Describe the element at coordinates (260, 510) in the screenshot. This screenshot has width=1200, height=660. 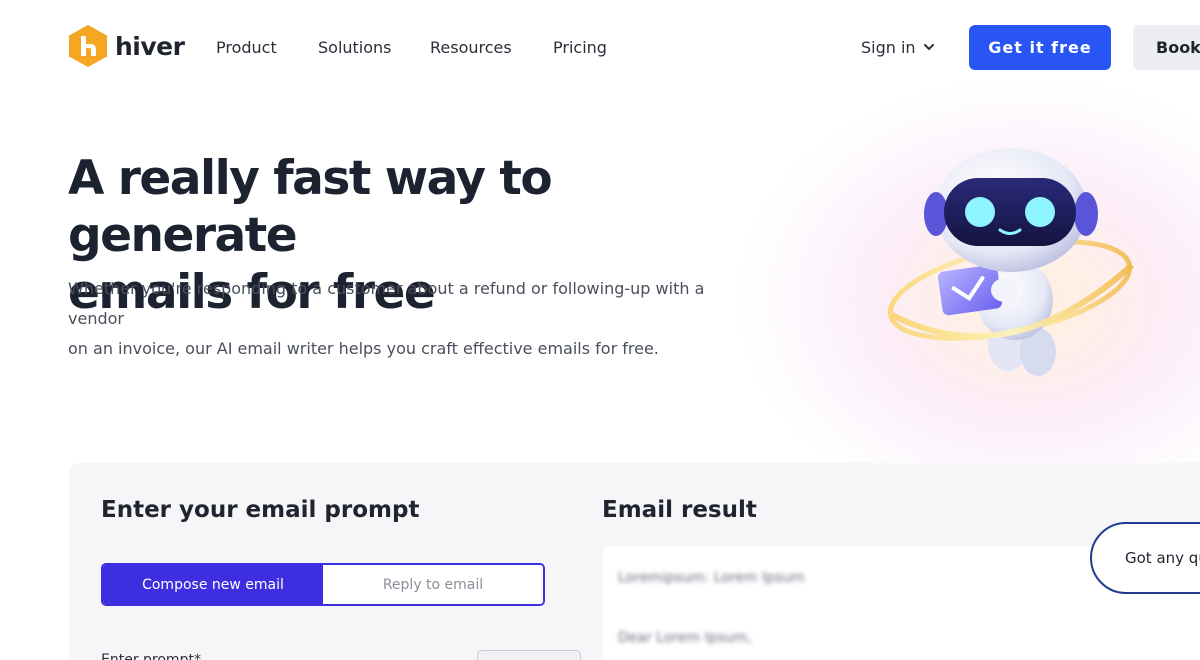
I see `prompt-heading: Enter your email prompt` at that location.